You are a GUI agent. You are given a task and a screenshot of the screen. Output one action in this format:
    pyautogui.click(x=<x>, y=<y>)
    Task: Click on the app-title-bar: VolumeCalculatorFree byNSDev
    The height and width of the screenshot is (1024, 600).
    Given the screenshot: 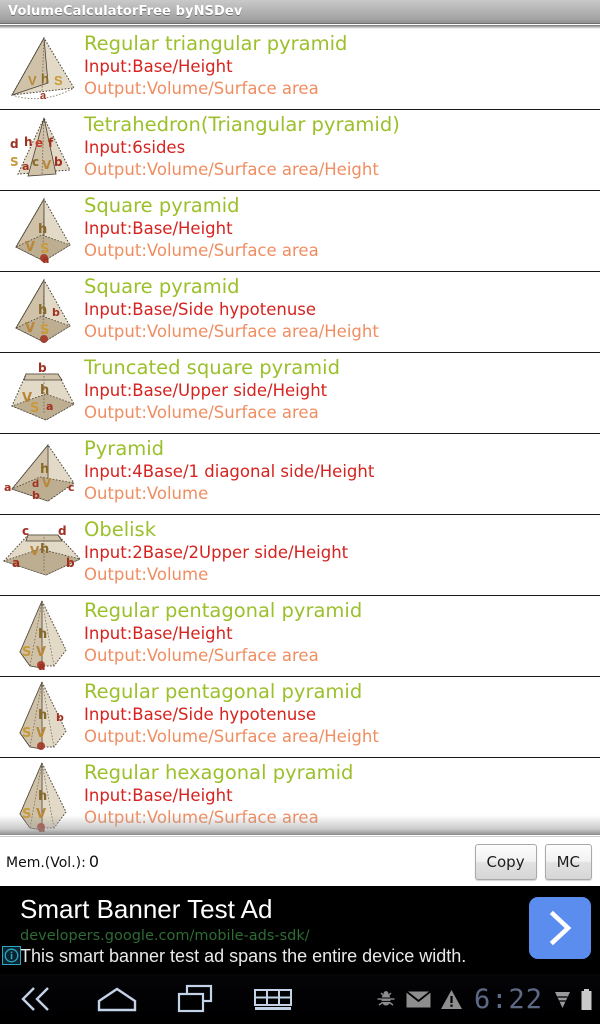 What is the action you would take?
    pyautogui.click(x=300, y=12)
    